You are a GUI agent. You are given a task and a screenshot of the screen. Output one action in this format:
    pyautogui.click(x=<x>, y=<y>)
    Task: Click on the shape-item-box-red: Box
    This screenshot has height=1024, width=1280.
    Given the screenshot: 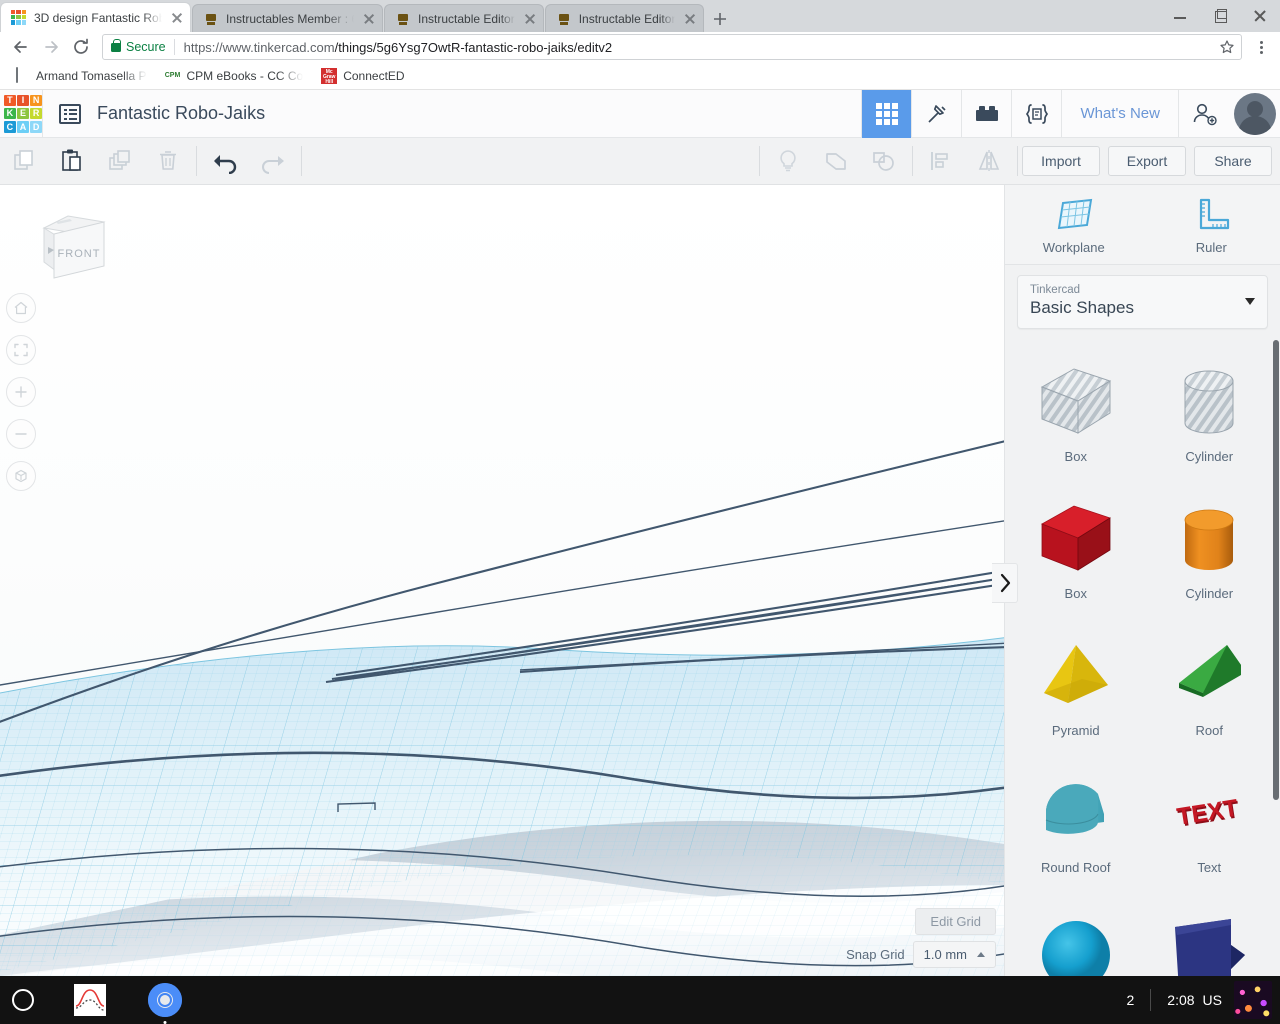 What is the action you would take?
    pyautogui.click(x=1076, y=552)
    